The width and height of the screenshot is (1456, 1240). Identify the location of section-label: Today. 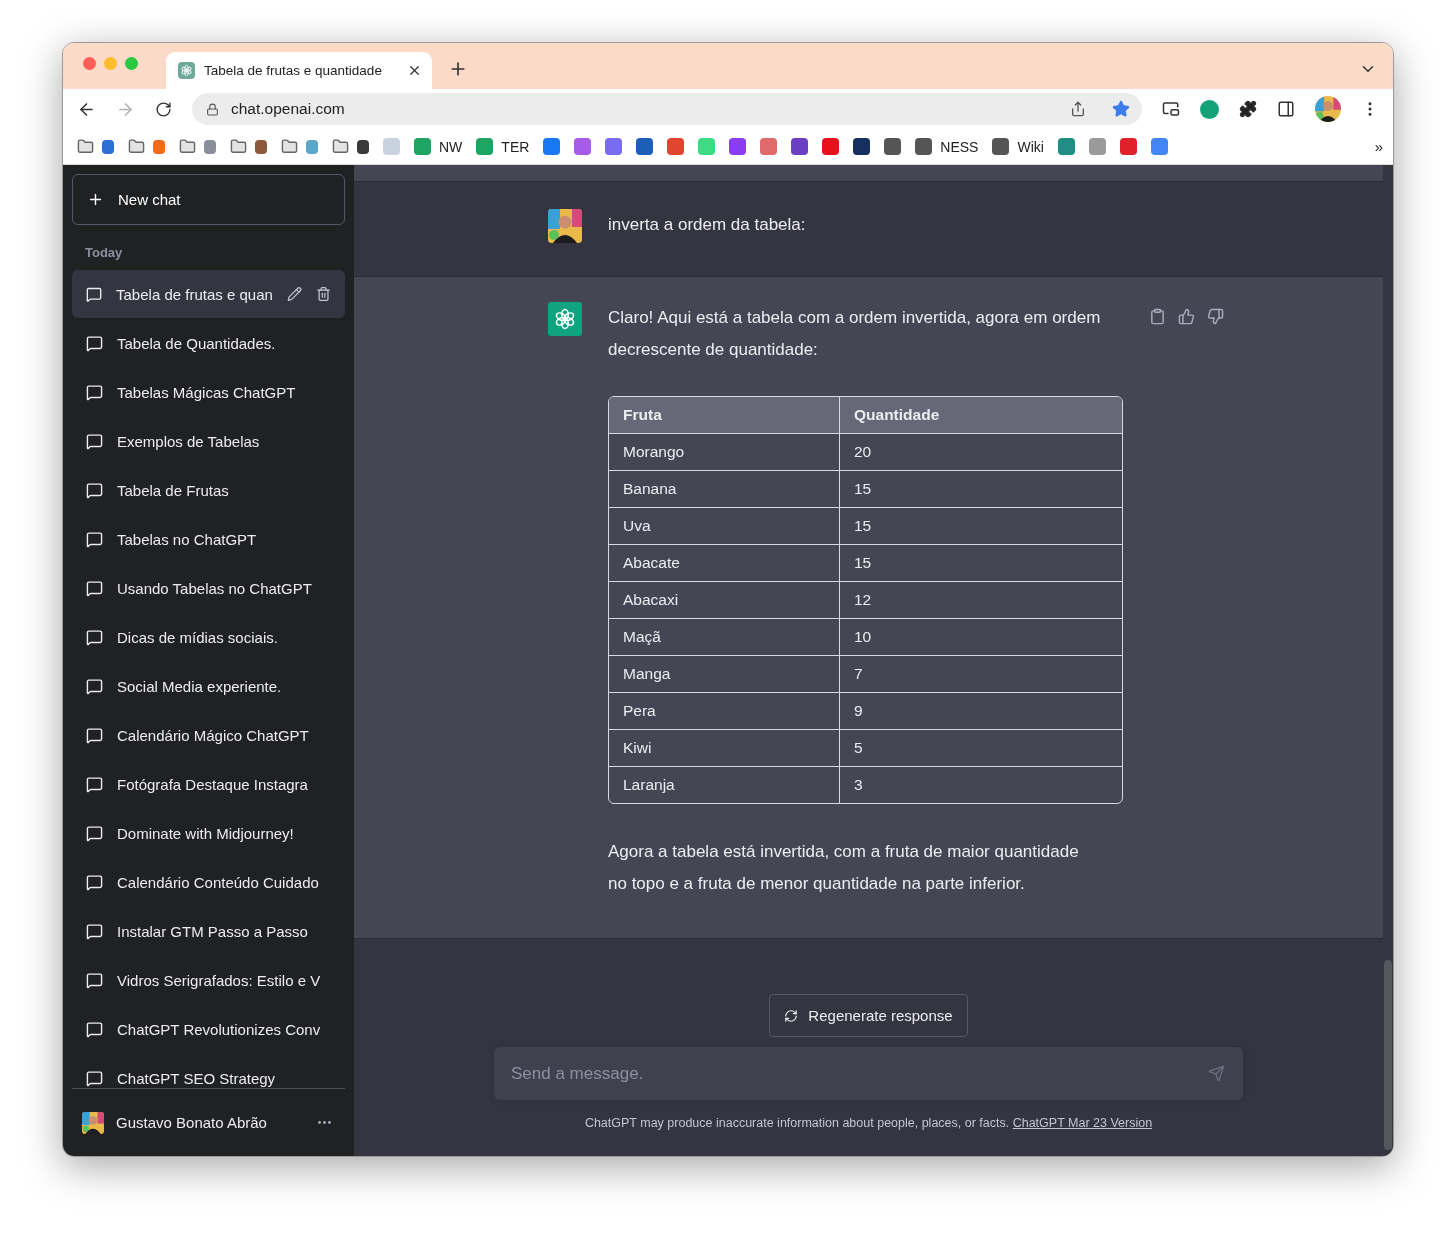
(104, 253).